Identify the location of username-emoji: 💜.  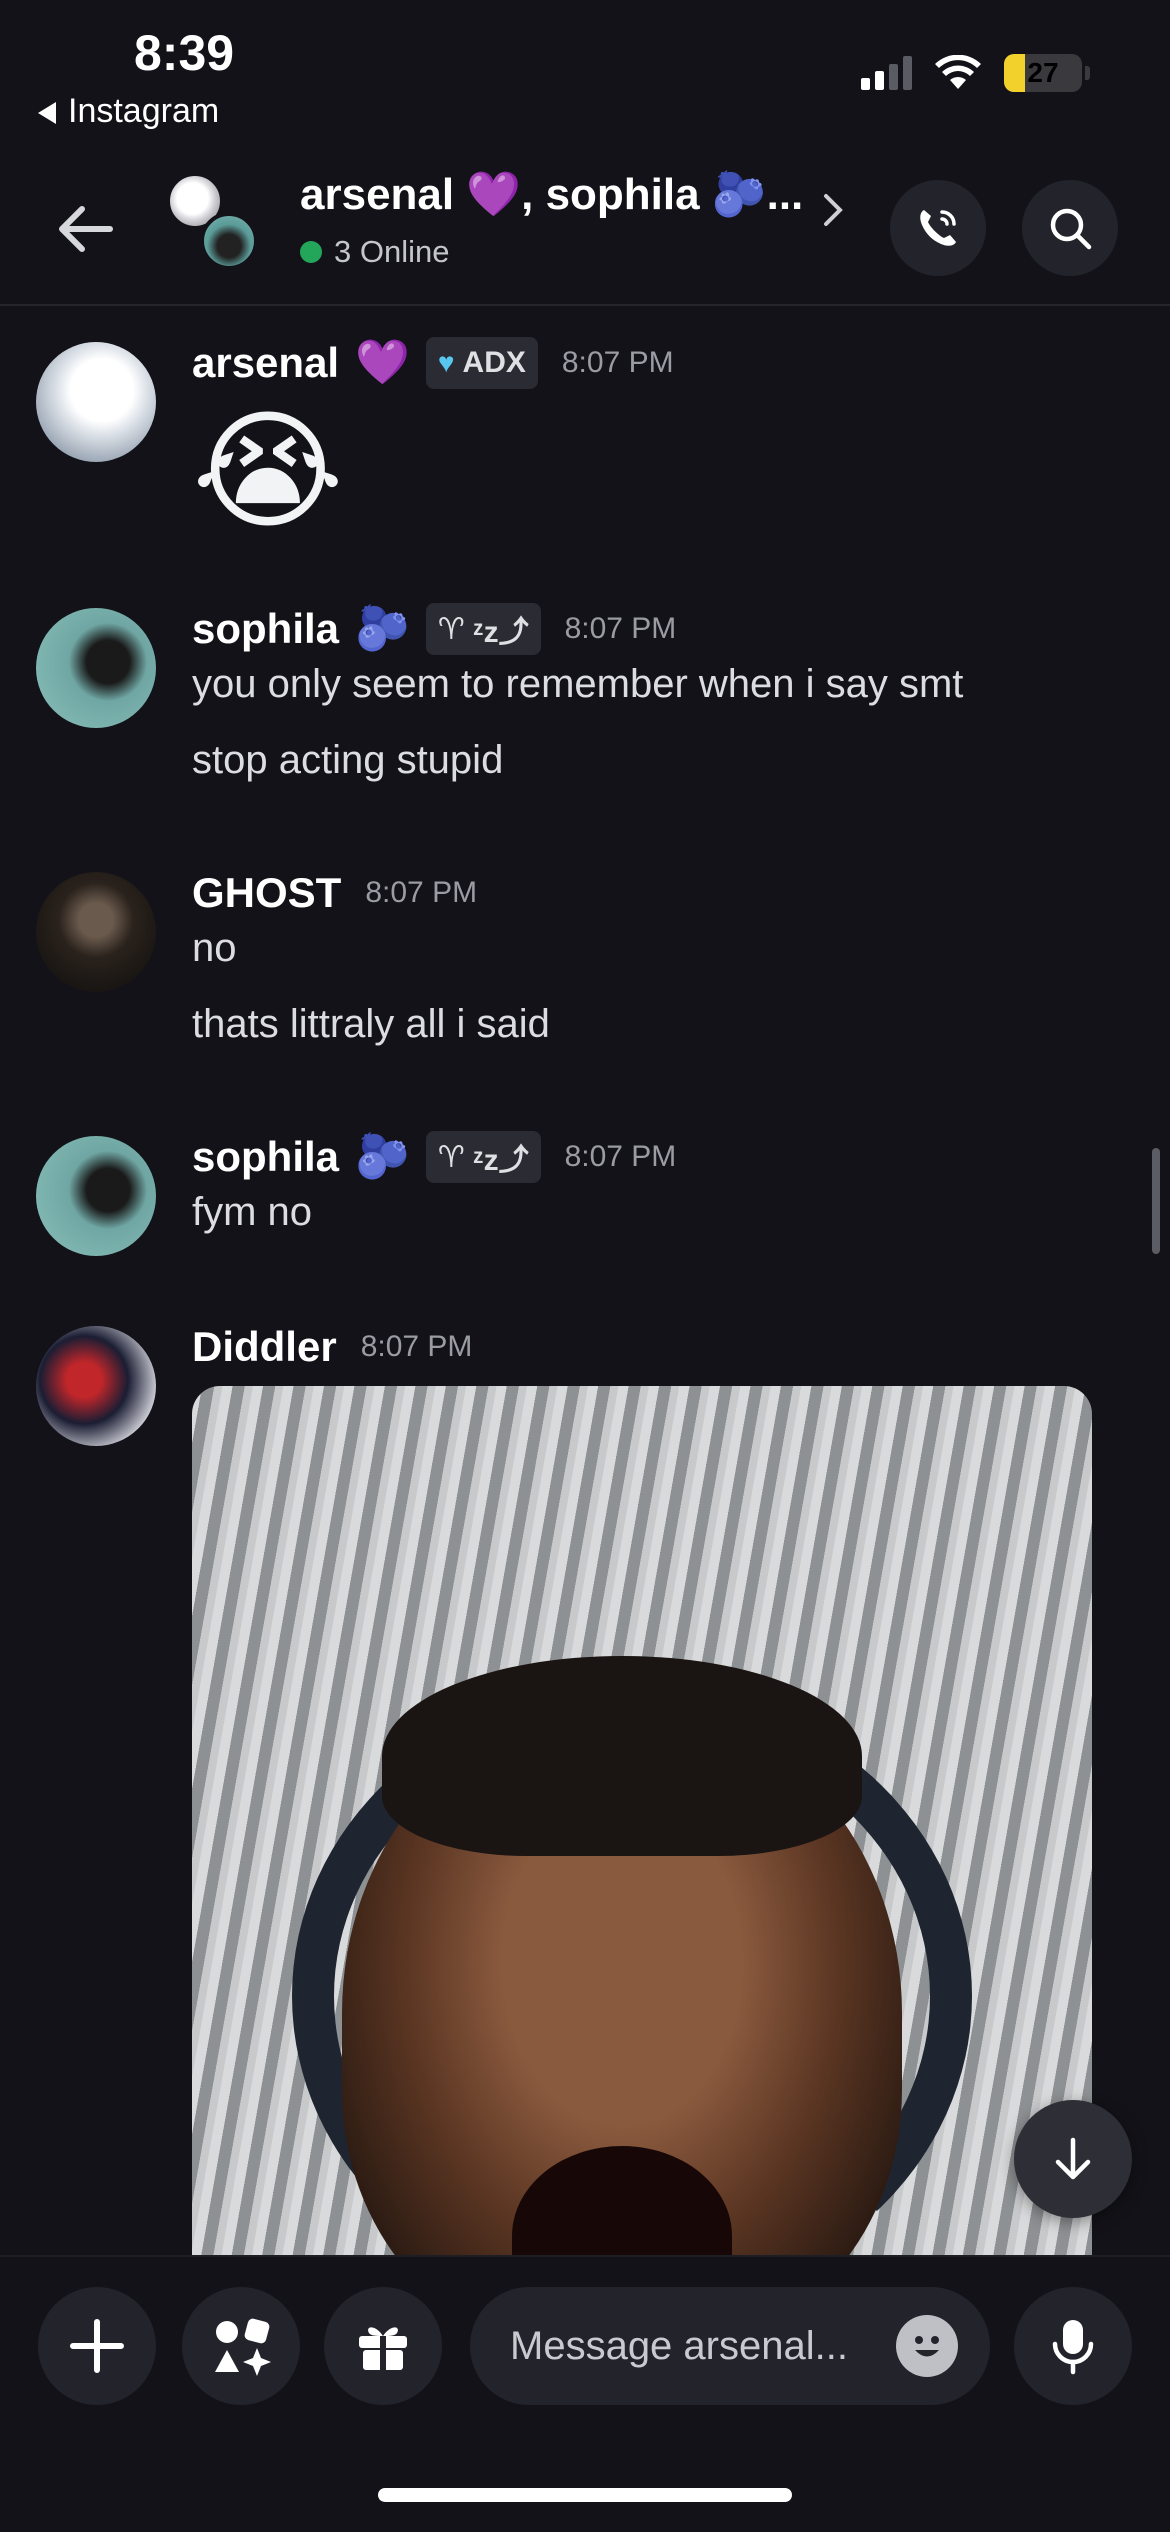
(382, 362).